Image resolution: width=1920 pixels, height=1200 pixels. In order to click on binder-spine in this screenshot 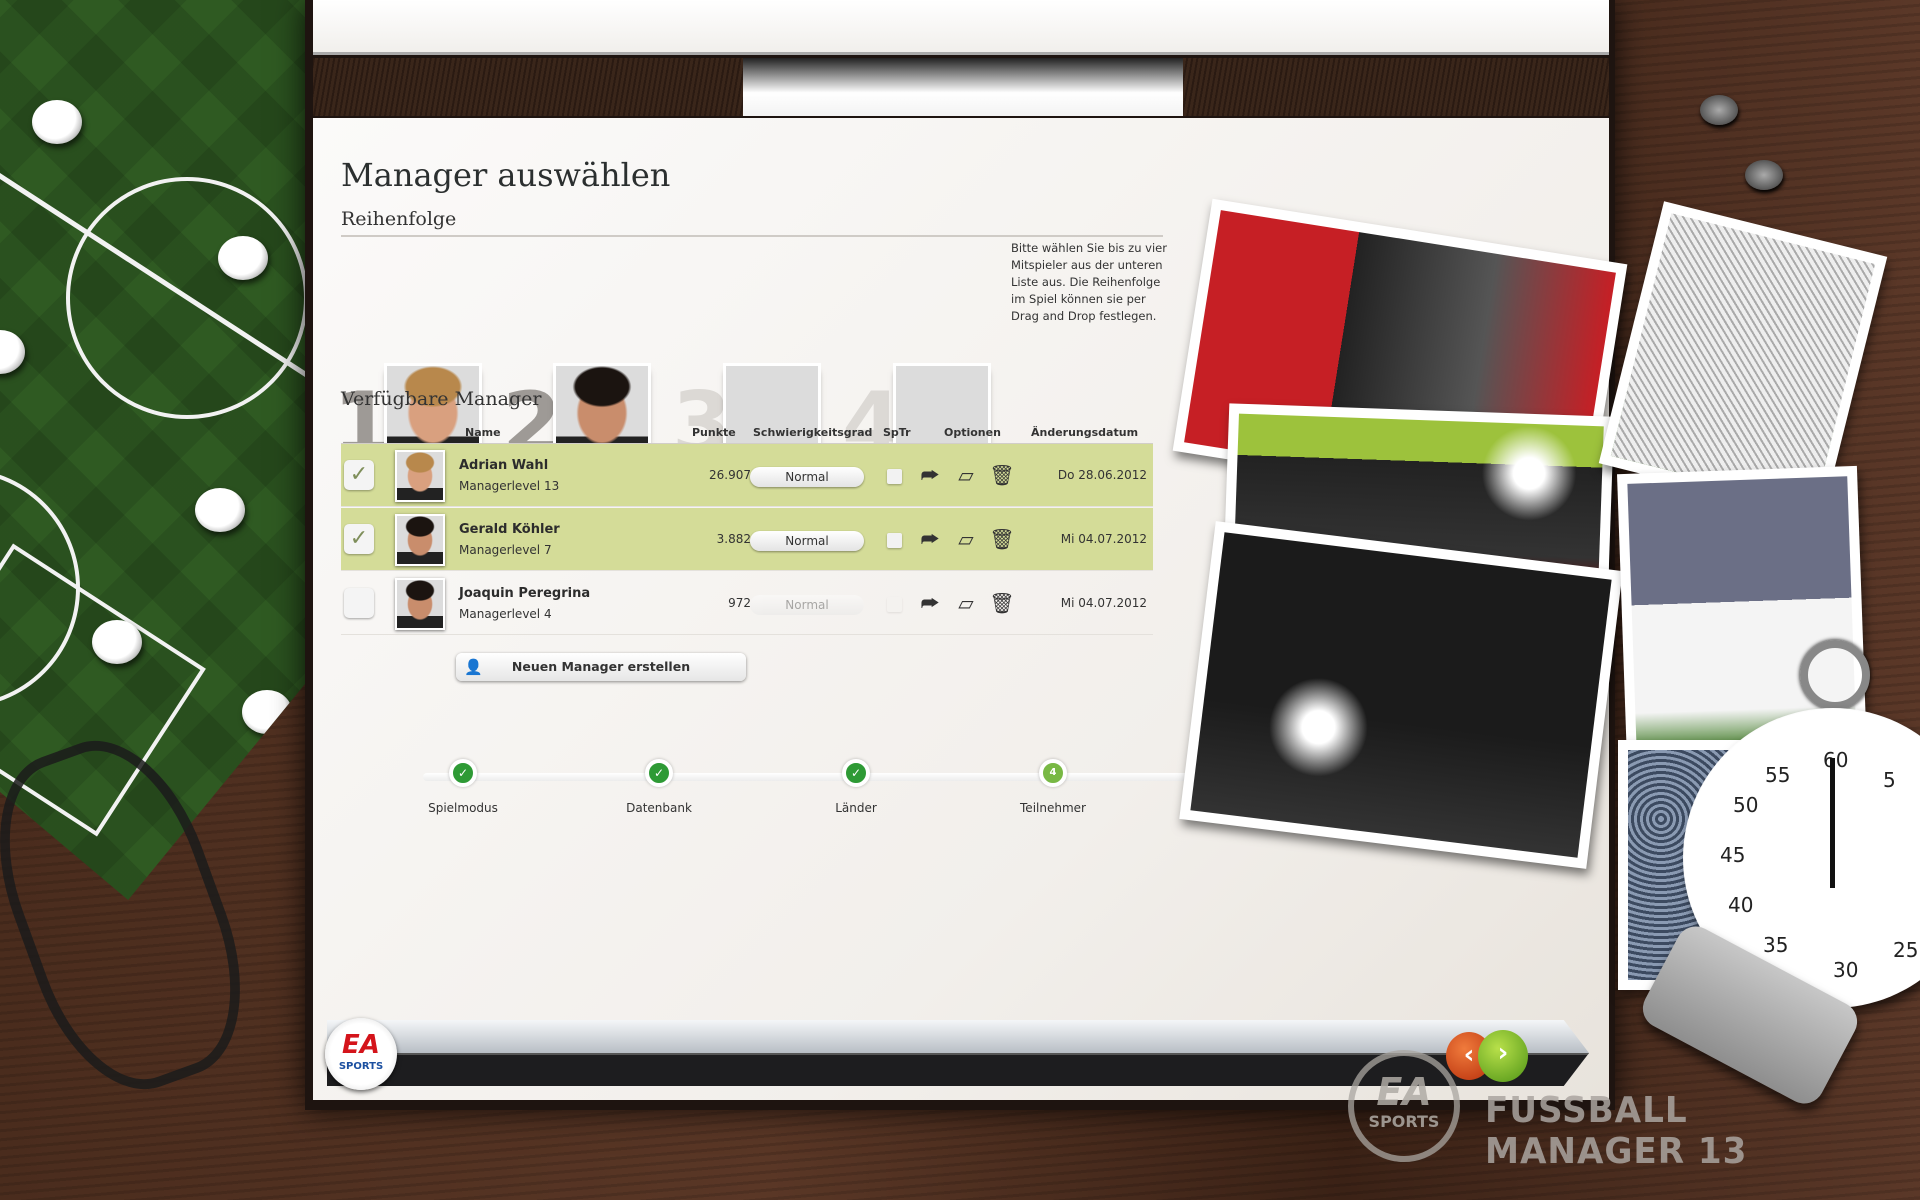, I will do `click(961, 87)`.